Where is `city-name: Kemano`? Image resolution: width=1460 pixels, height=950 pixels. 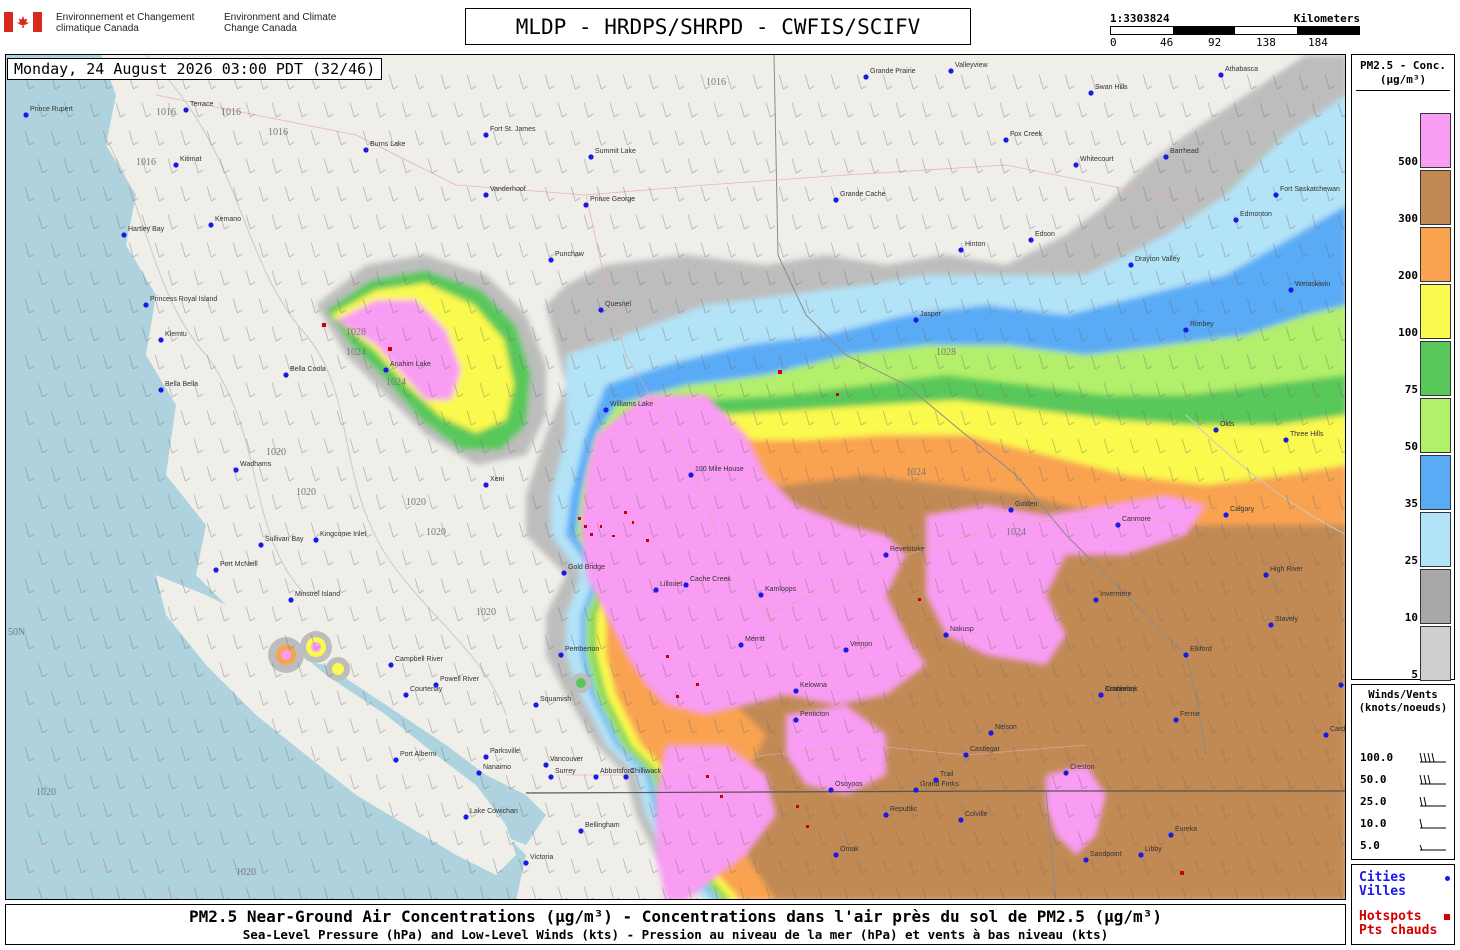
city-name: Kemano is located at coordinates (228, 219).